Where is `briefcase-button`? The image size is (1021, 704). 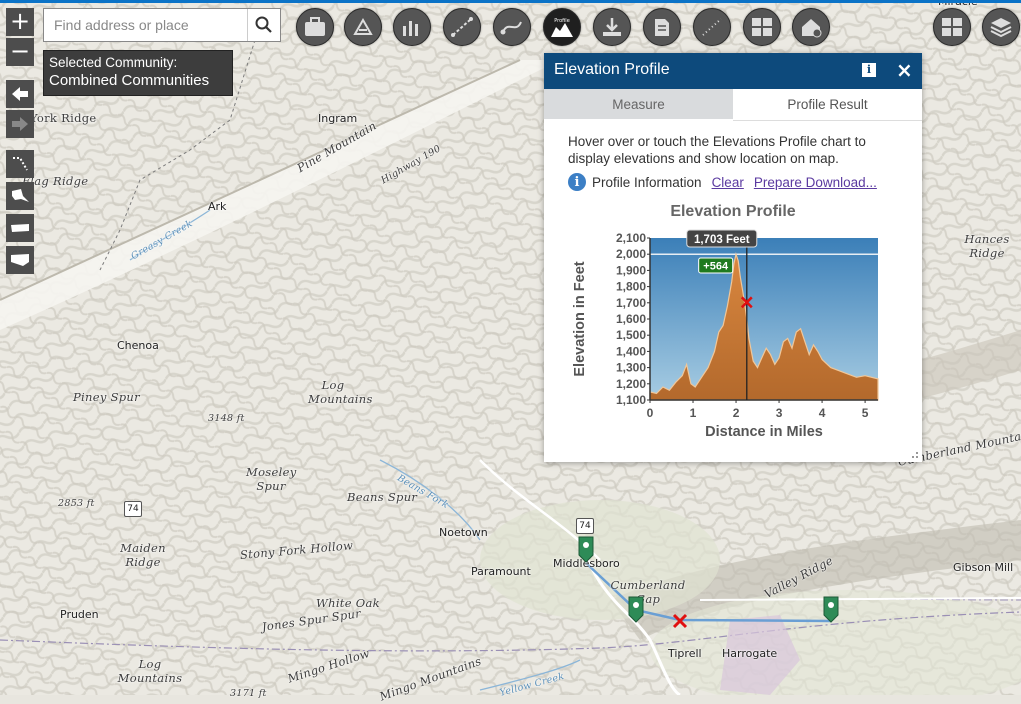 briefcase-button is located at coordinates (315, 27).